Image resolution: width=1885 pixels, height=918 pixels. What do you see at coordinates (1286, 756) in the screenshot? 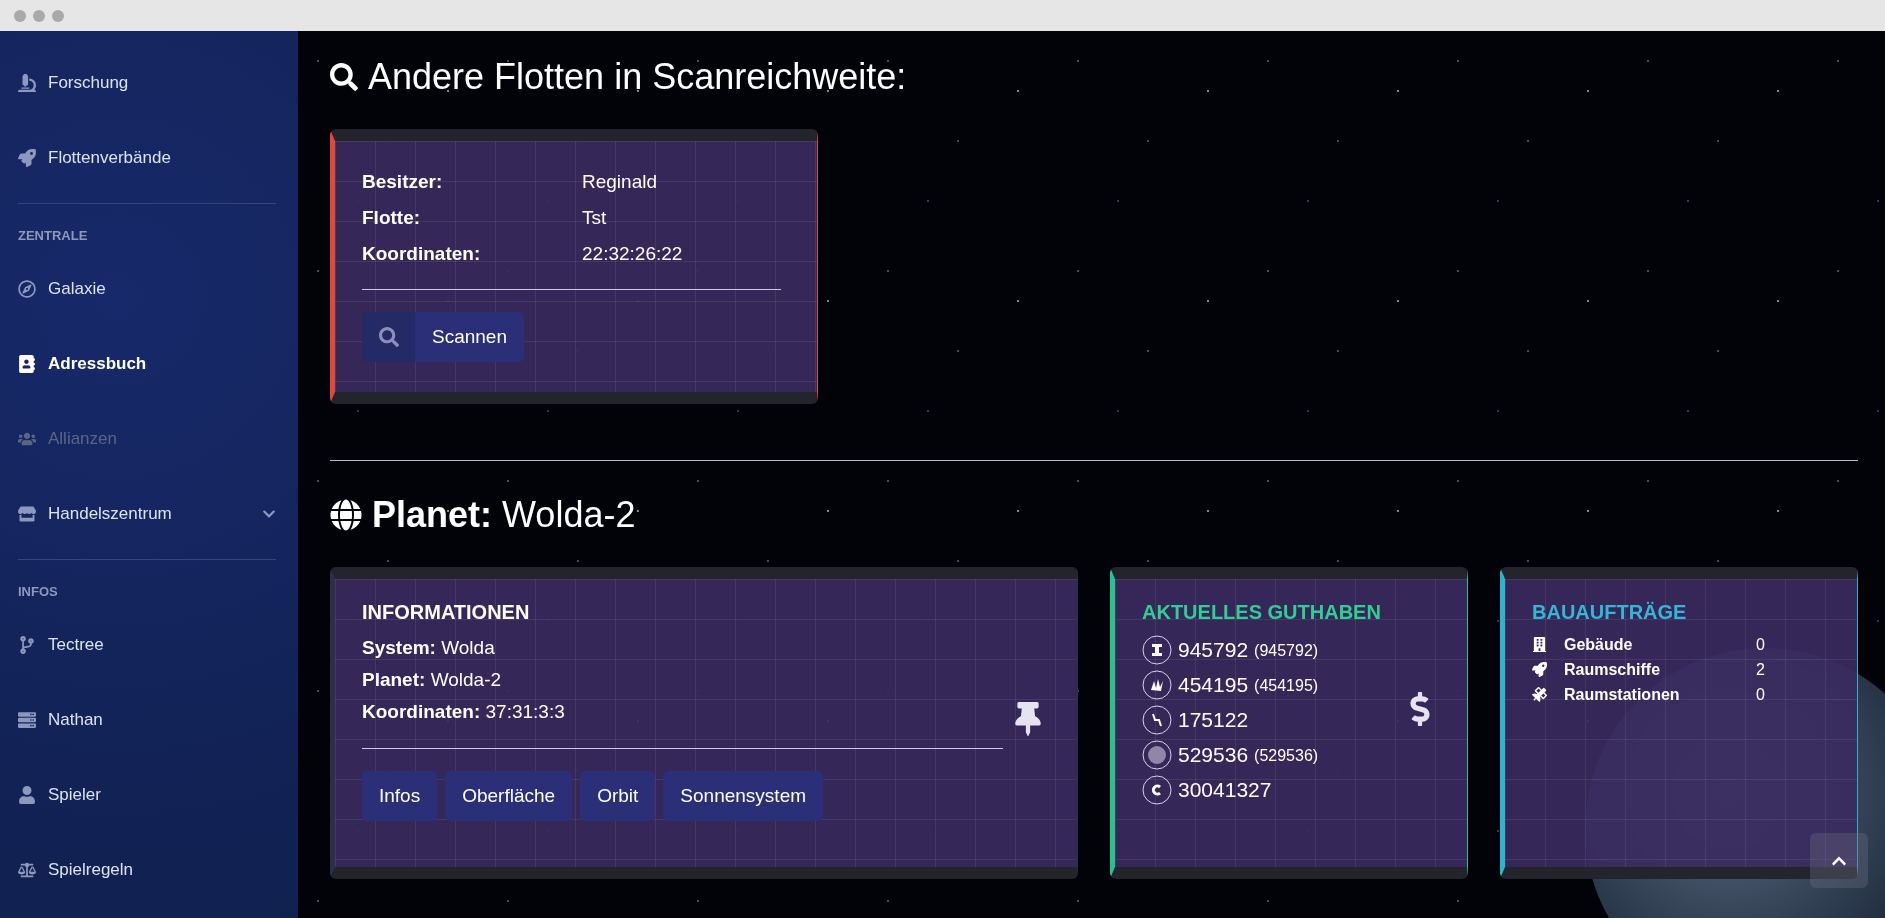
I see `resource-capacity: (529536)` at bounding box center [1286, 756].